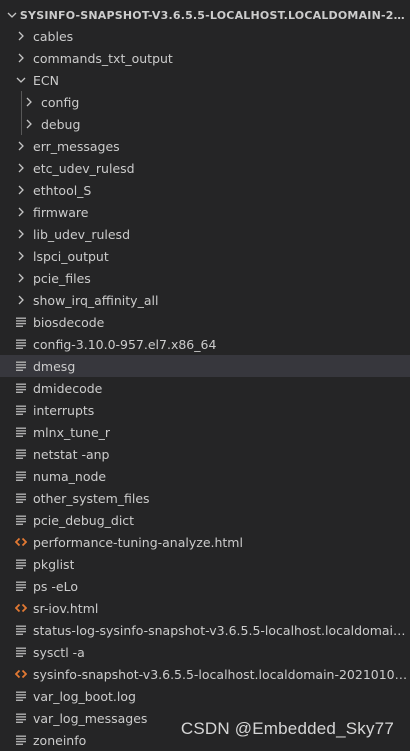  What do you see at coordinates (84, 520) in the screenshot?
I see `tree-item-label: pcie_debug_dict` at bounding box center [84, 520].